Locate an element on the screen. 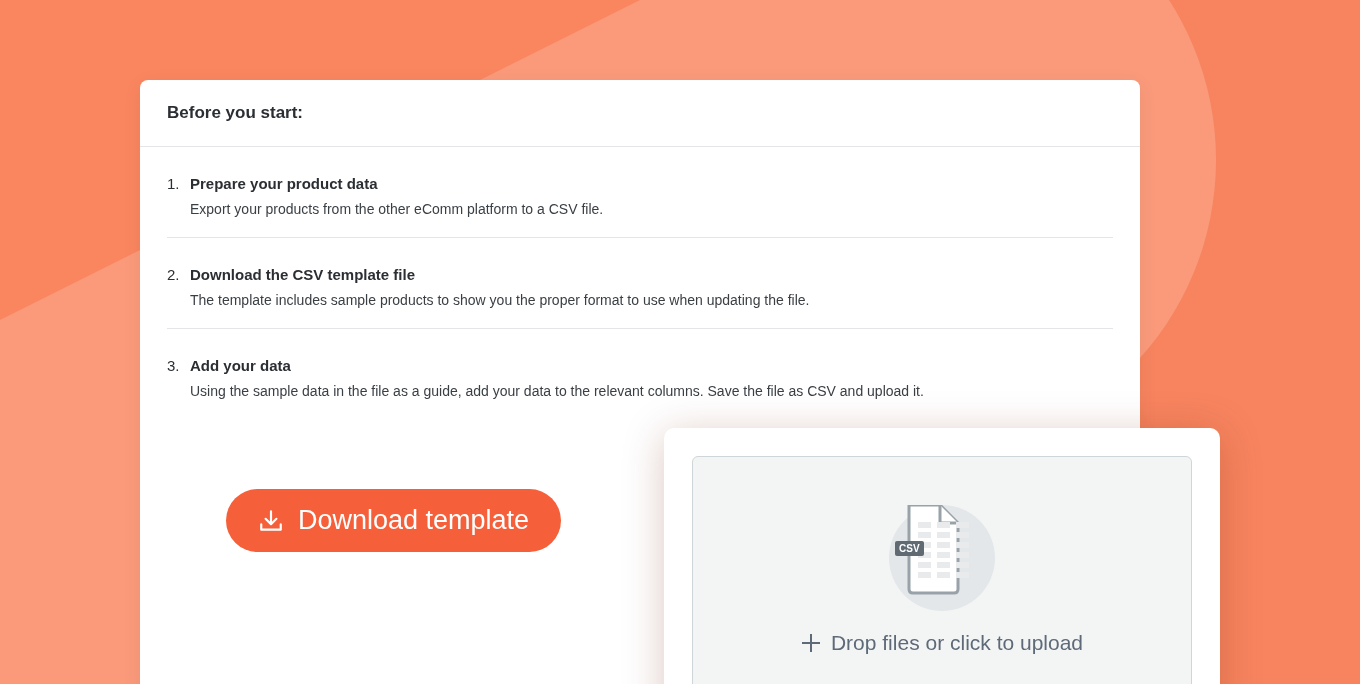 The height and width of the screenshot is (684, 1360). step-title: Download the CSV template file is located at coordinates (303, 274).